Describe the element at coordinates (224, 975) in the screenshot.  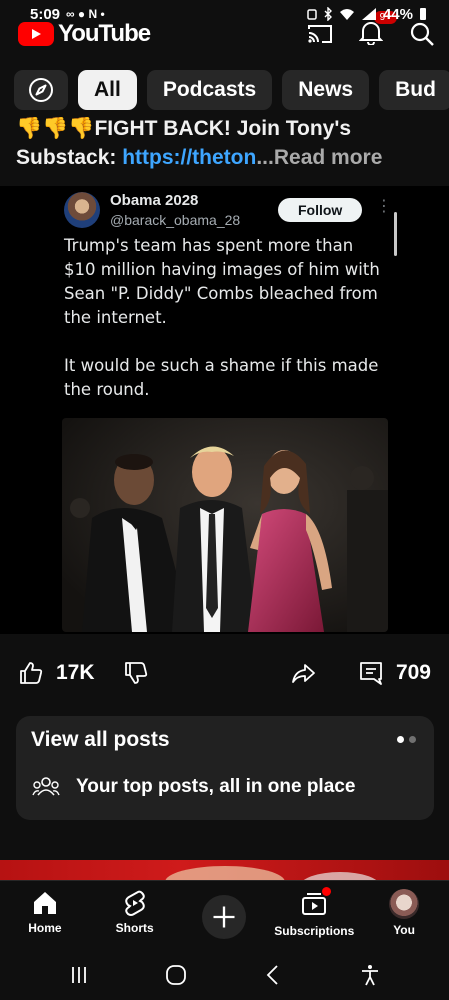
I see `system-navigation-bar` at that location.